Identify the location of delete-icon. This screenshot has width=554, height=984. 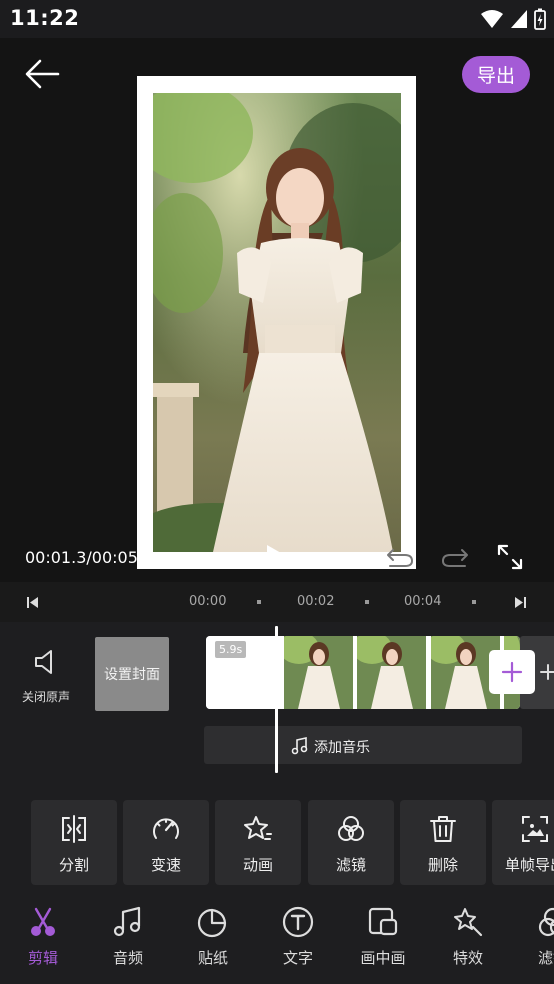
(443, 829).